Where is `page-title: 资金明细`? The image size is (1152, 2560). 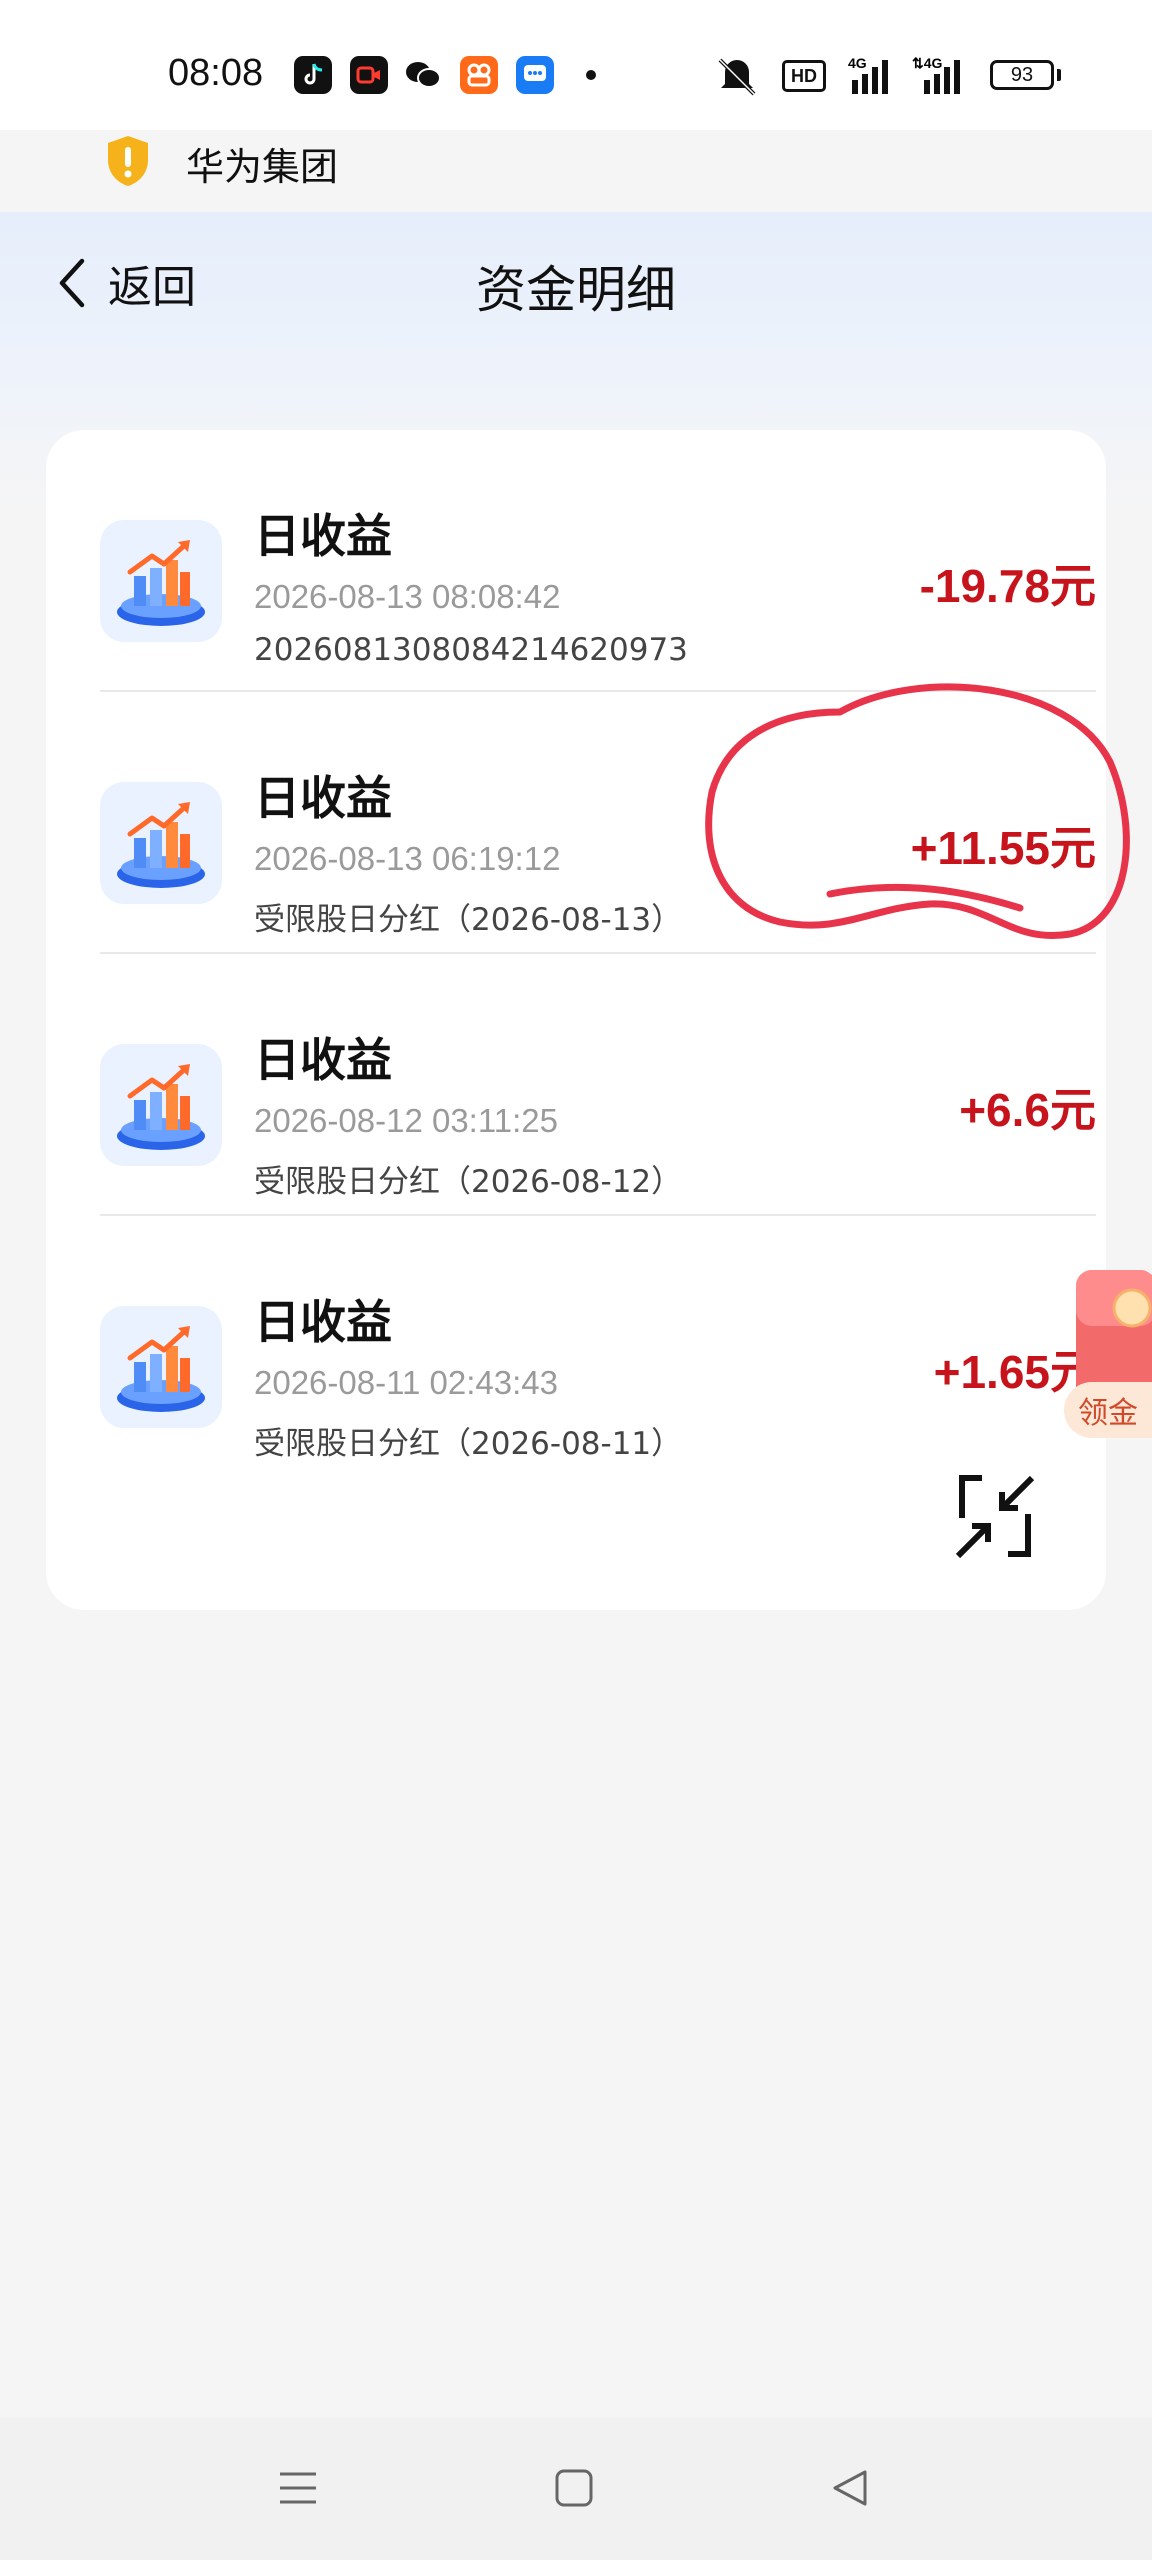 page-title: 资金明细 is located at coordinates (576, 290).